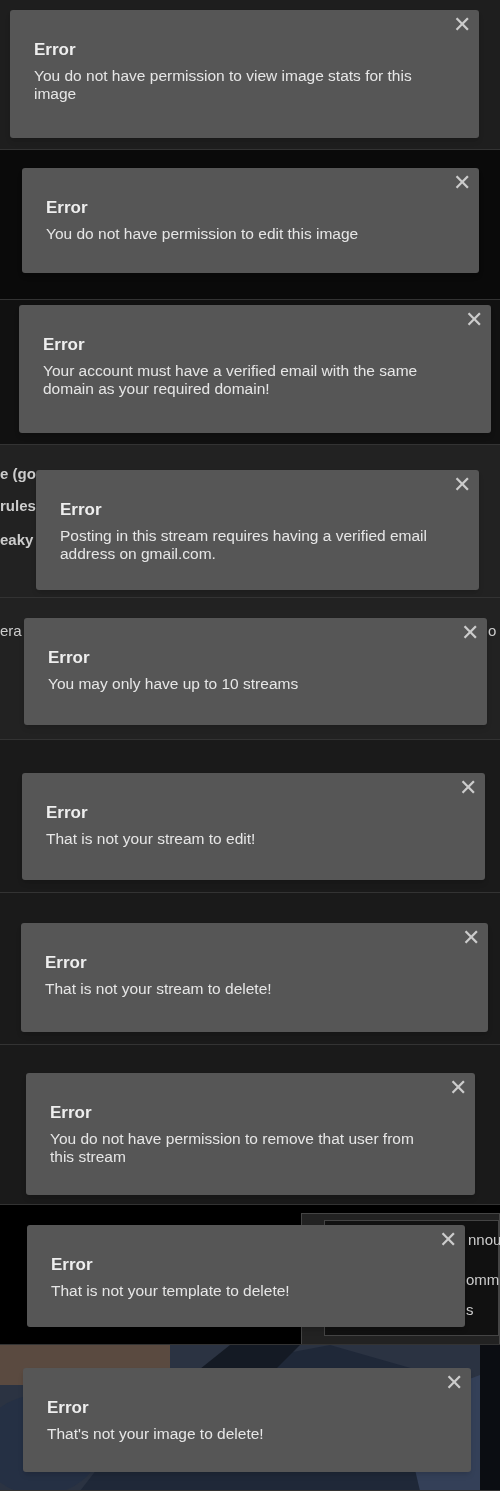 This screenshot has height=1491, width=500. What do you see at coordinates (171, 1291) in the screenshot?
I see `error-message: That is not your template to delete!` at bounding box center [171, 1291].